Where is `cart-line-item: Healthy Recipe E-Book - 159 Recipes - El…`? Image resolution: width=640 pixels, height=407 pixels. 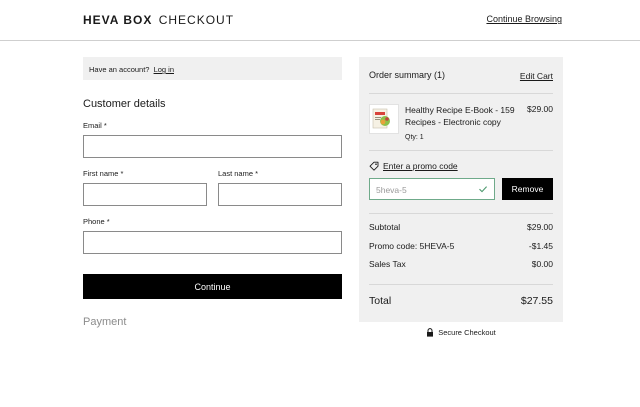
cart-line-item: Healthy Recipe E-Book - 159 Recipes - El… is located at coordinates (461, 122).